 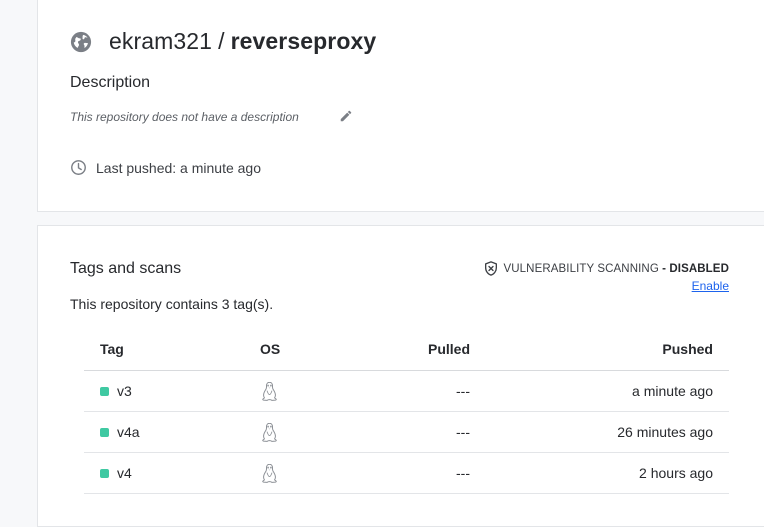 What do you see at coordinates (172, 473) in the screenshot?
I see `tag-cell: v4` at bounding box center [172, 473].